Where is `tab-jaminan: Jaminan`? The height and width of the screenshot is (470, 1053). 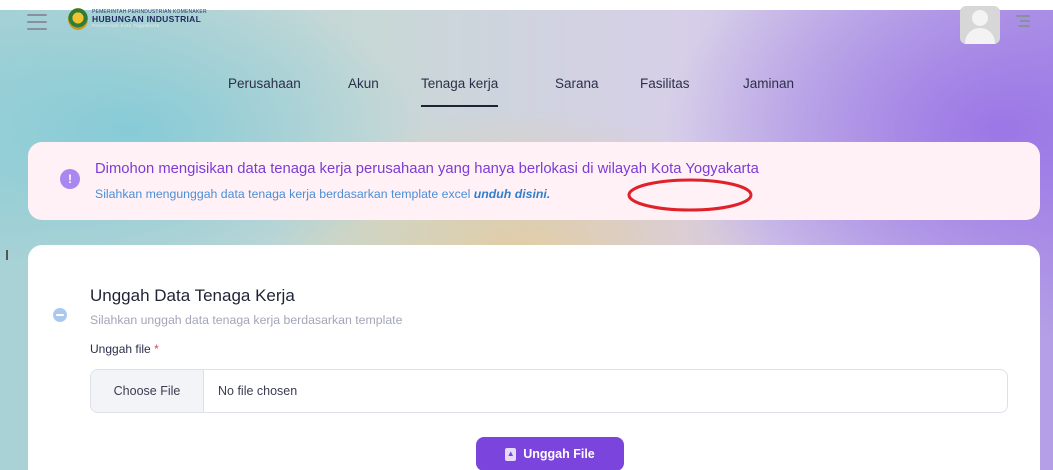 tab-jaminan: Jaminan is located at coordinates (768, 85).